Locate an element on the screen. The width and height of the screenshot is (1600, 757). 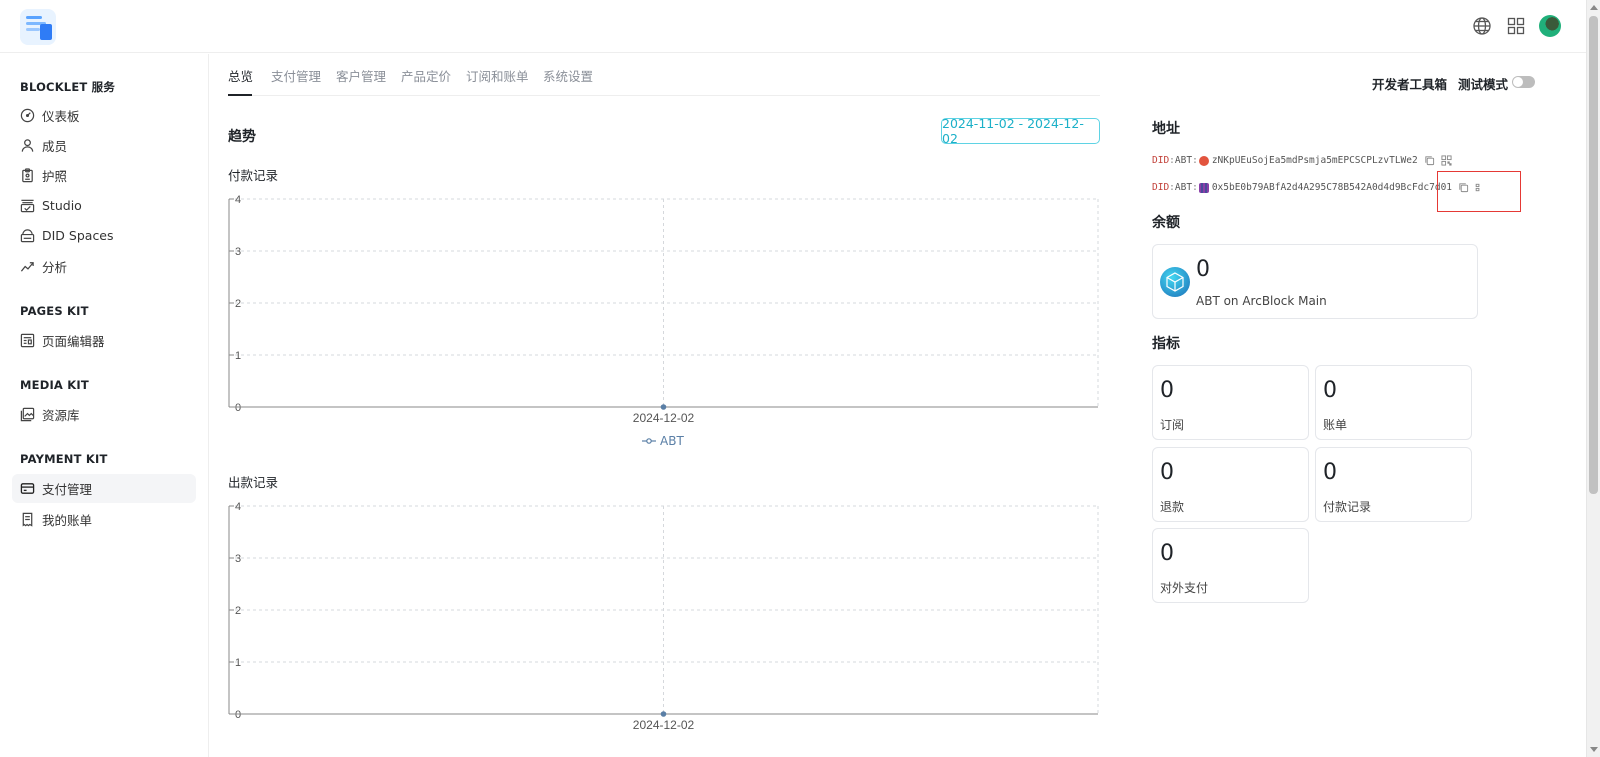
user-avatar is located at coordinates (1550, 26).